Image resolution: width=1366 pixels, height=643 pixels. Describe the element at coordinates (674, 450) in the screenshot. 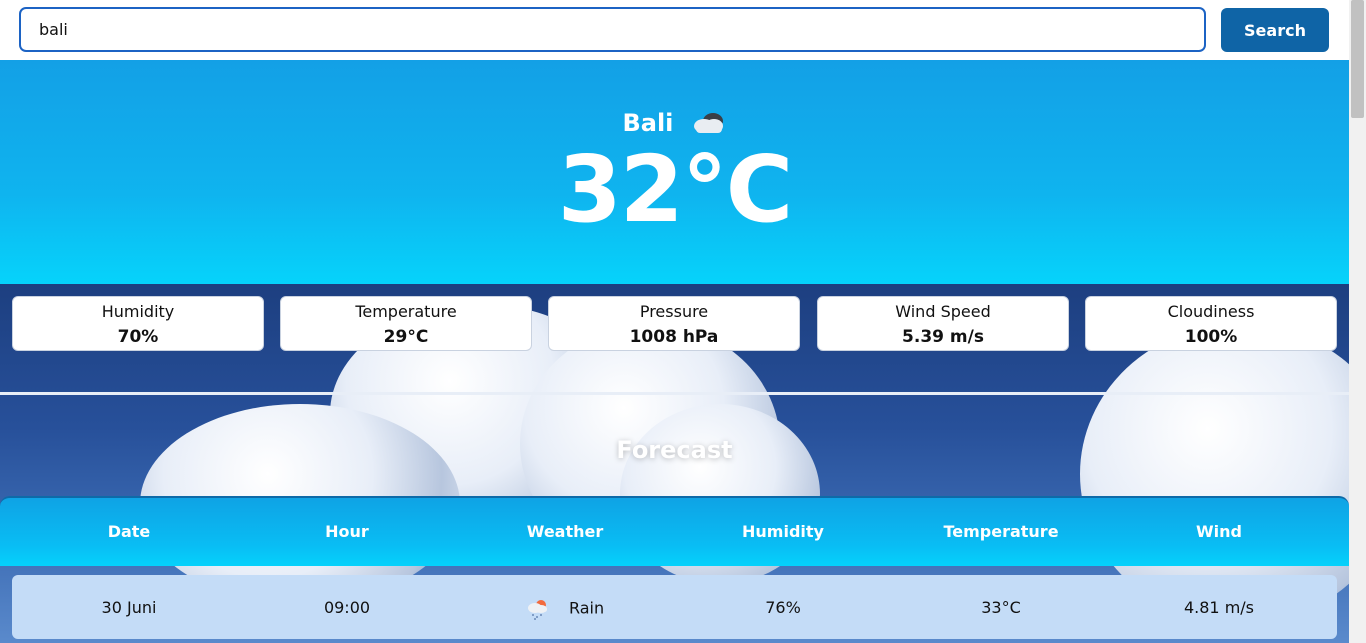

I see `forecast-title: Forecast` at that location.